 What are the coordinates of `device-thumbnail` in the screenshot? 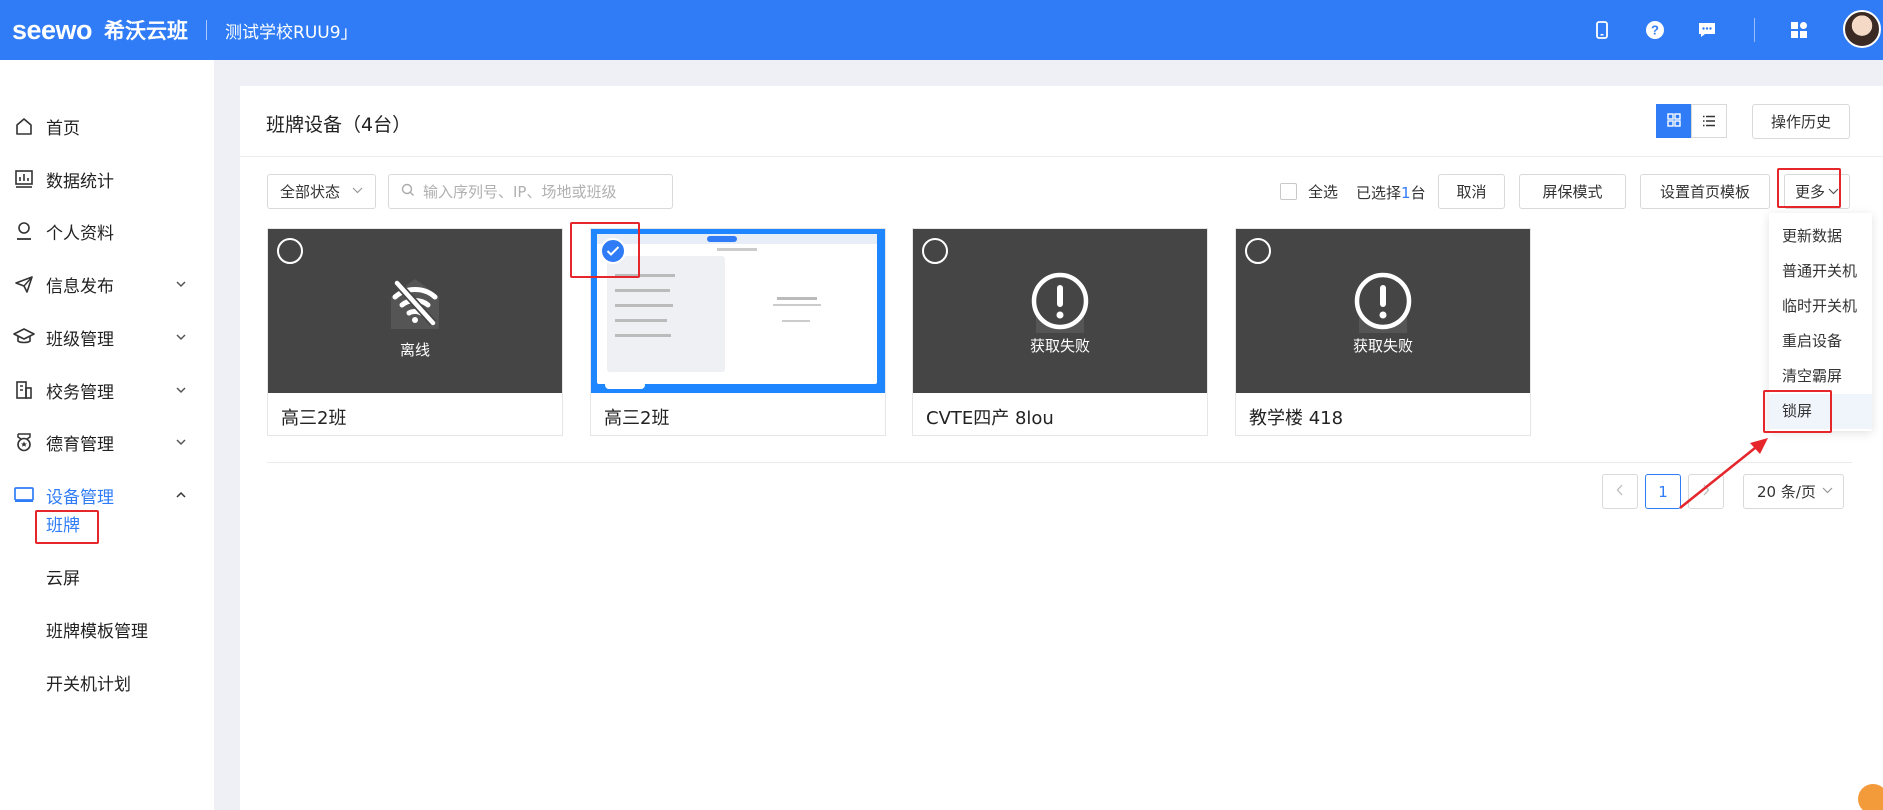 It's located at (738, 311).